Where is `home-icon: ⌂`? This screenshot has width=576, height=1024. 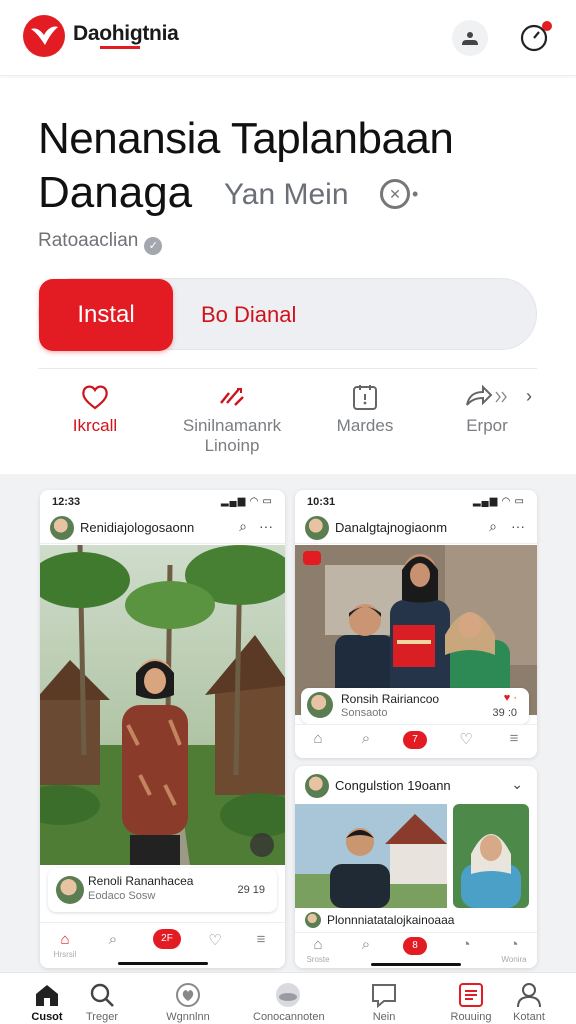 home-icon: ⌂ is located at coordinates (318, 738).